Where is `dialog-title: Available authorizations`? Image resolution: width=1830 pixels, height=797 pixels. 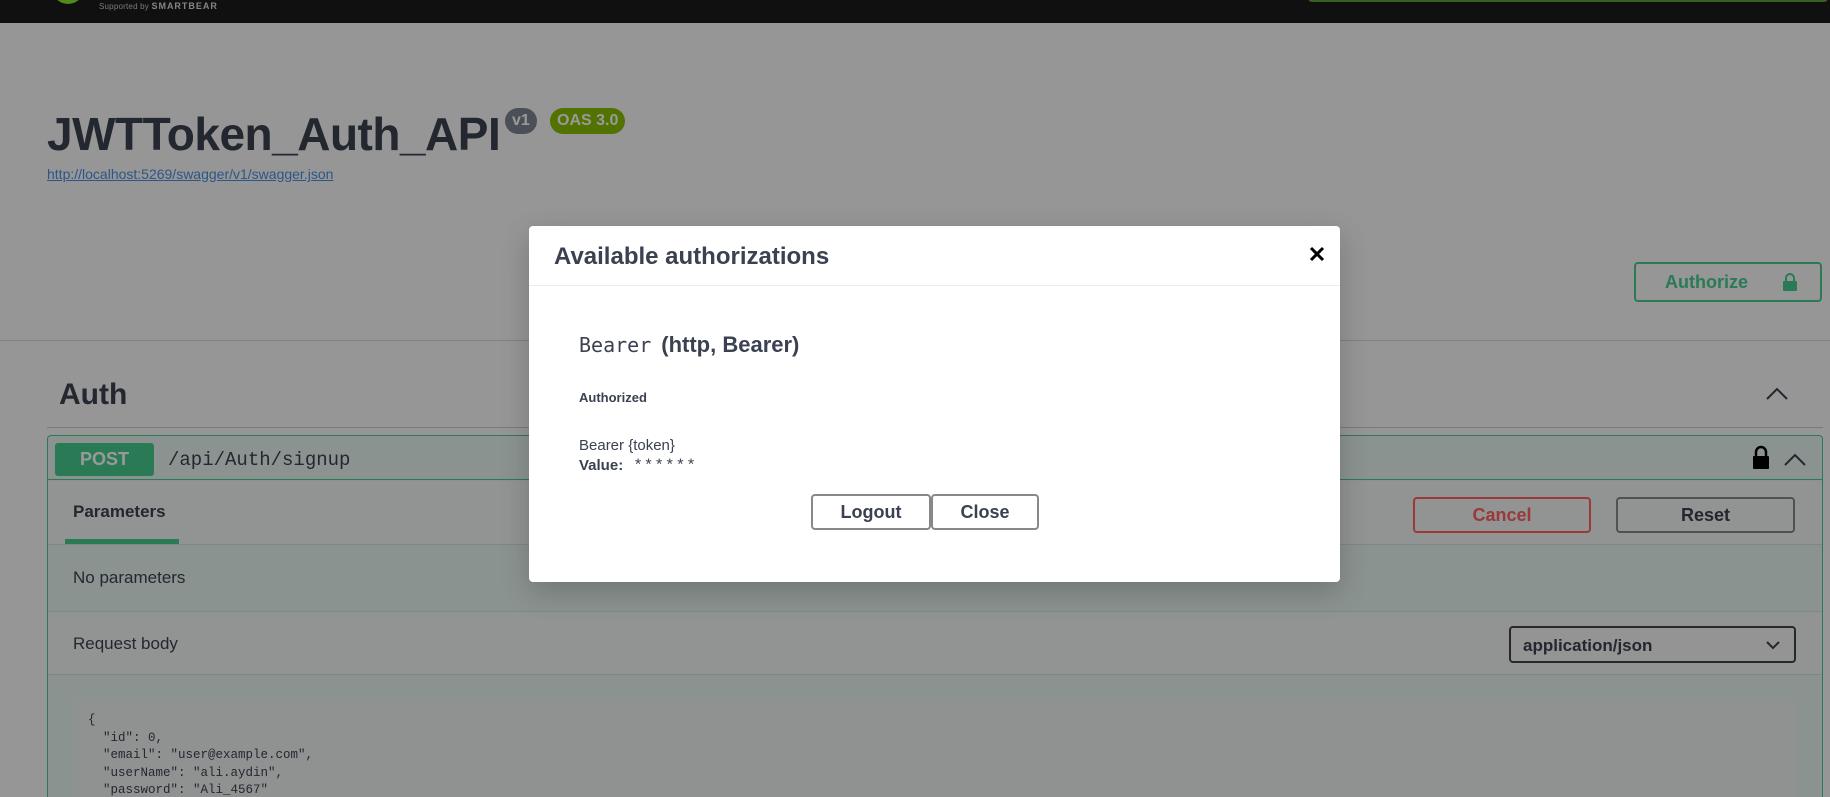 dialog-title: Available authorizations is located at coordinates (692, 256).